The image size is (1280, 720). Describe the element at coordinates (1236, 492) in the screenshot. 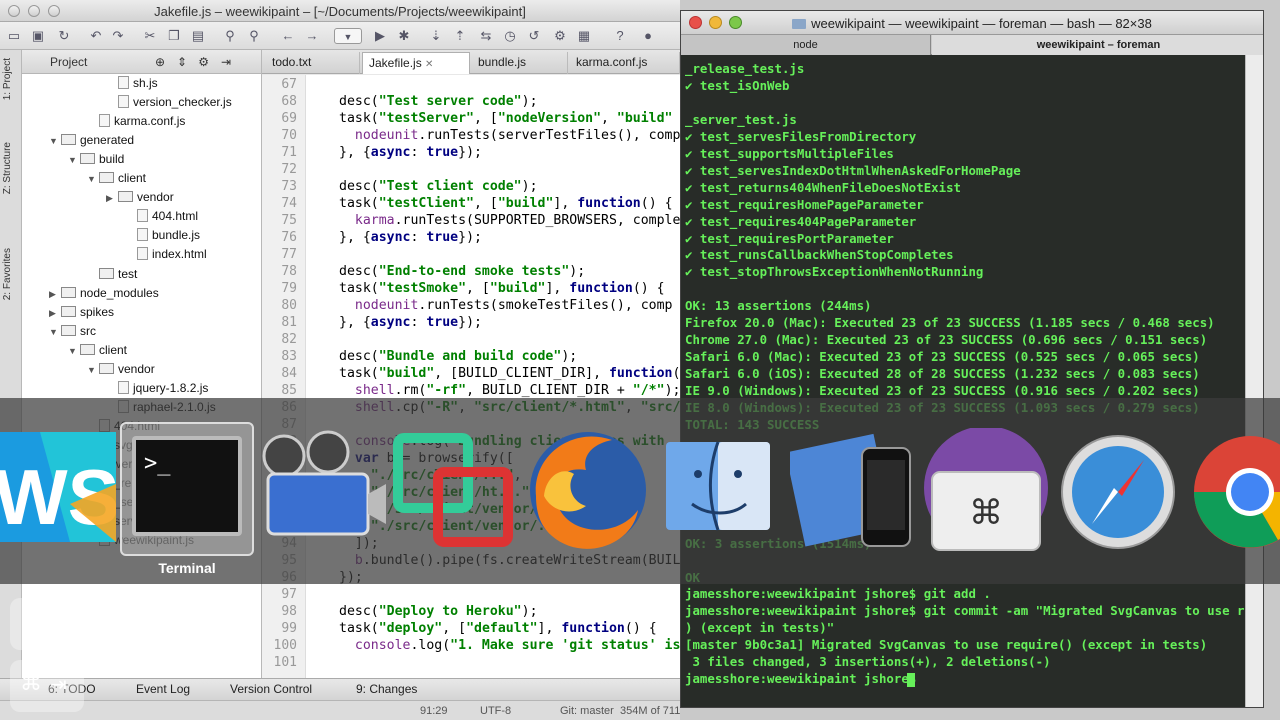

I see `chrome-app` at that location.